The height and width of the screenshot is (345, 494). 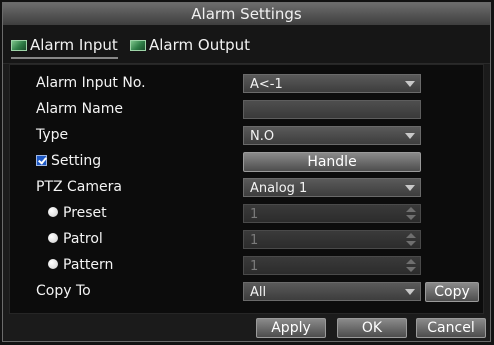 I want to click on alarm-name-label: Alarm Name, so click(x=79, y=109).